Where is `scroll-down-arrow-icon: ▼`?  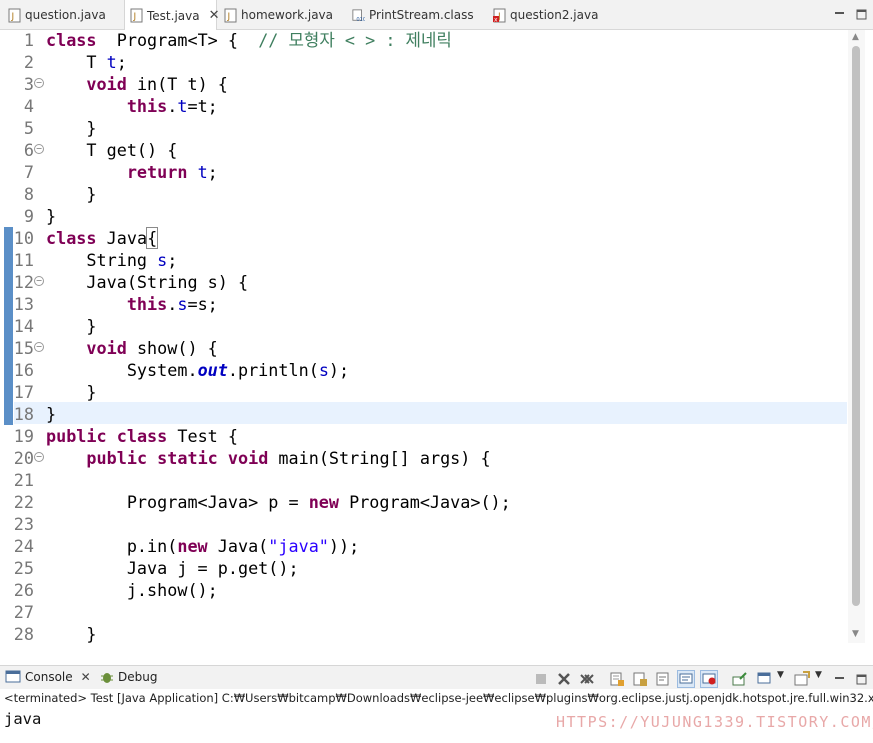
scroll-down-arrow-icon: ▼ is located at coordinates (855, 634).